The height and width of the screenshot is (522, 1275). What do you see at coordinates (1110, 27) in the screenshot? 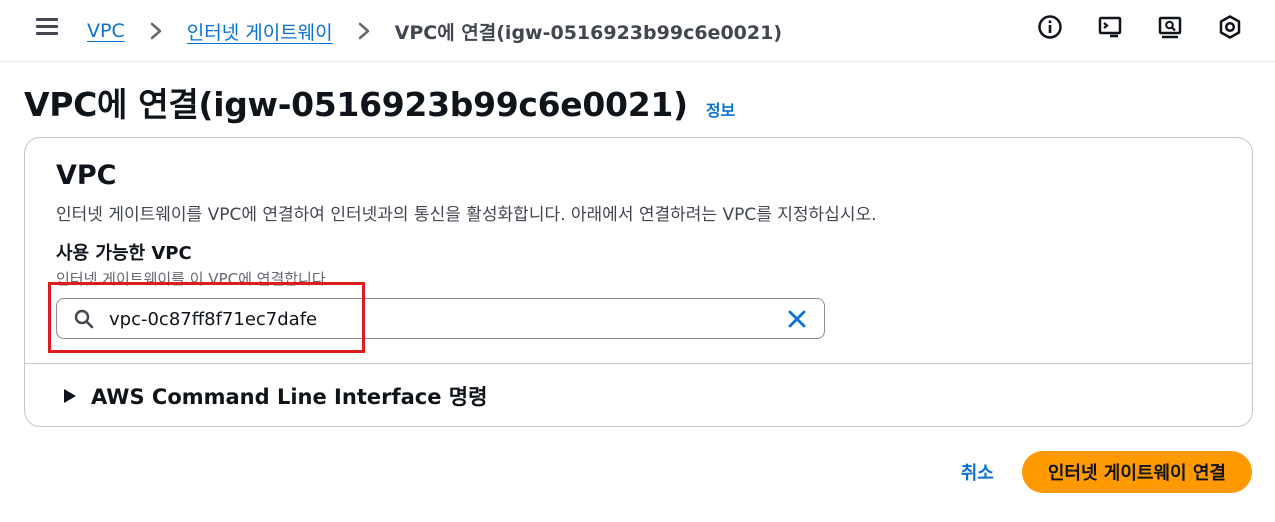
I see `cloudshell-icon` at bounding box center [1110, 27].